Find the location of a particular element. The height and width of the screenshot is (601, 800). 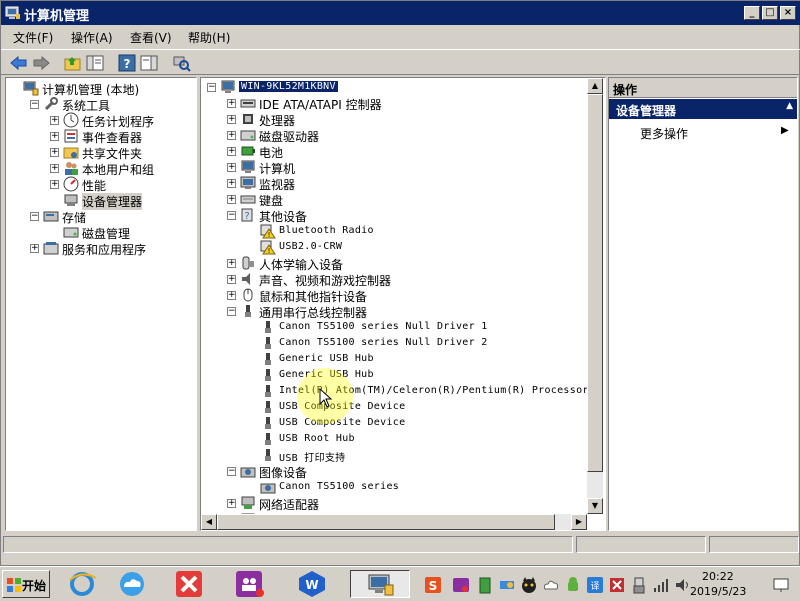

vertical-scrollbar: ▲ ▼ is located at coordinates (595, 296).